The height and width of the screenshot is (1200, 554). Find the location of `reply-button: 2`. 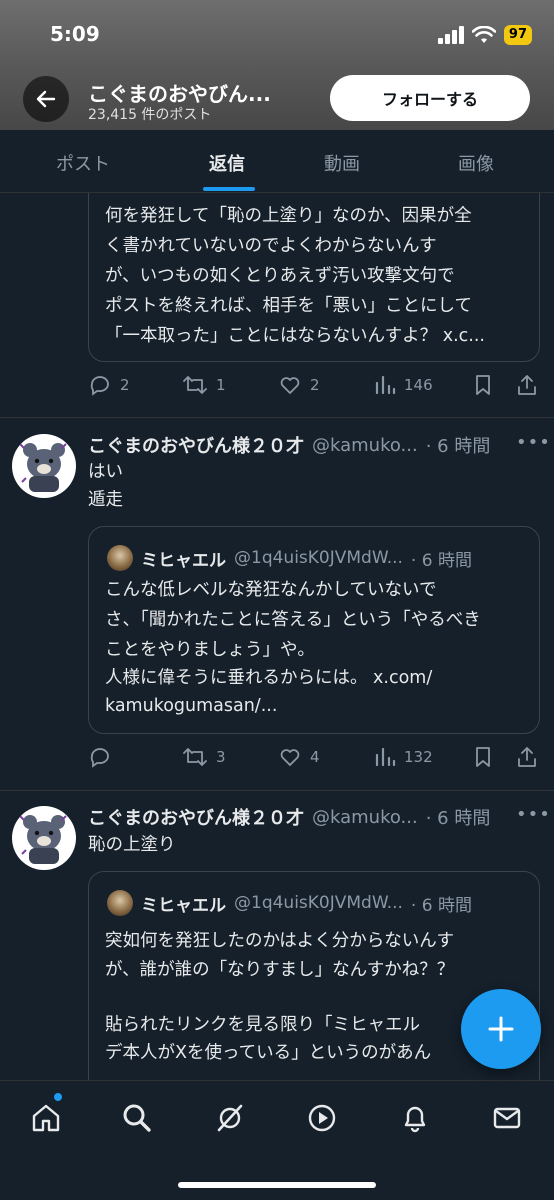

reply-button: 2 is located at coordinates (109, 385).